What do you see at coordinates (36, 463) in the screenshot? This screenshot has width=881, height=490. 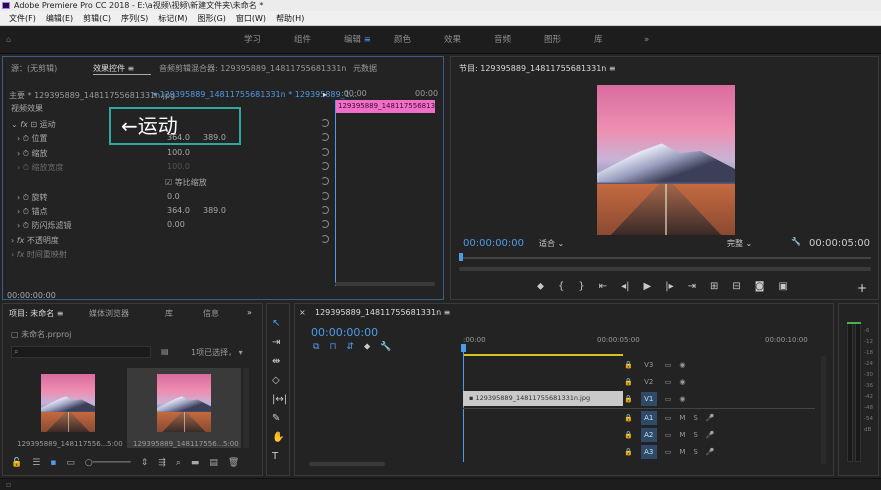 I see `list-view-icon: ☰` at bounding box center [36, 463].